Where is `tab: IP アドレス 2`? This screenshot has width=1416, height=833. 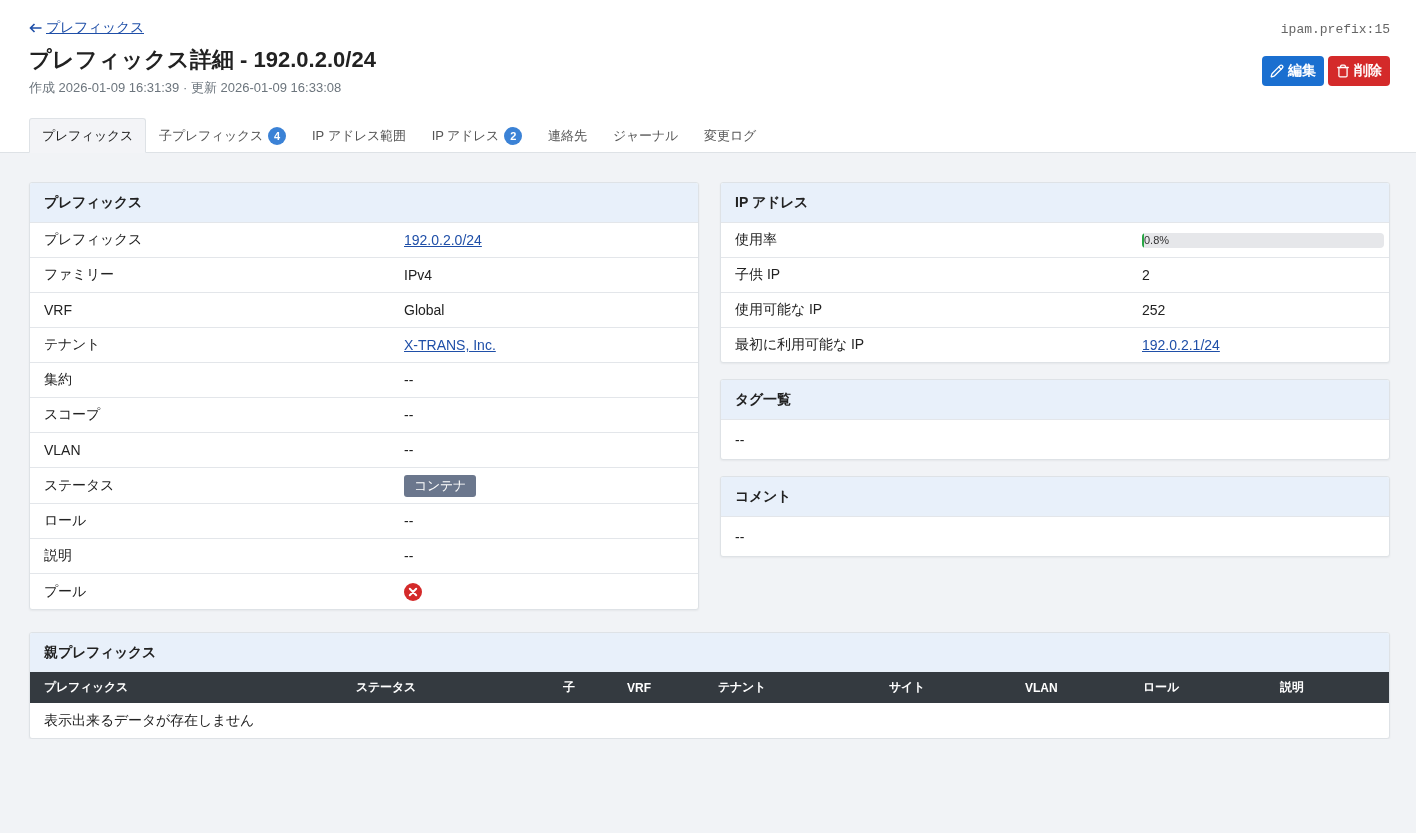
tab: IP アドレス 2 is located at coordinates (477, 135).